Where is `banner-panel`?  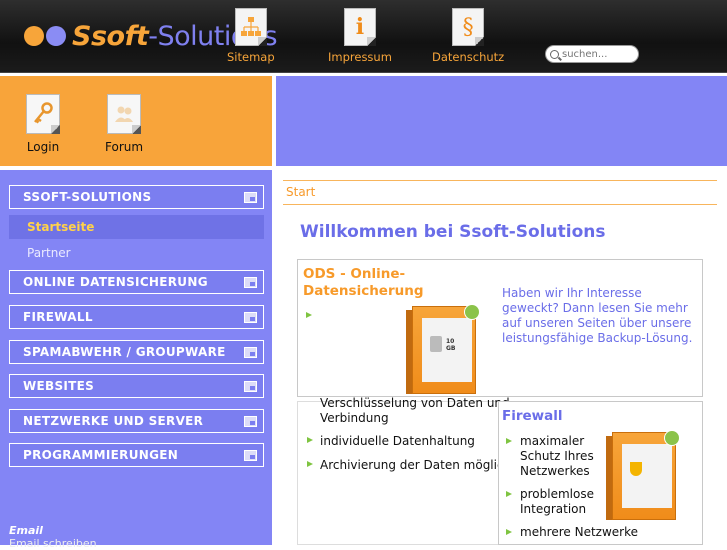 banner-panel is located at coordinates (501, 121).